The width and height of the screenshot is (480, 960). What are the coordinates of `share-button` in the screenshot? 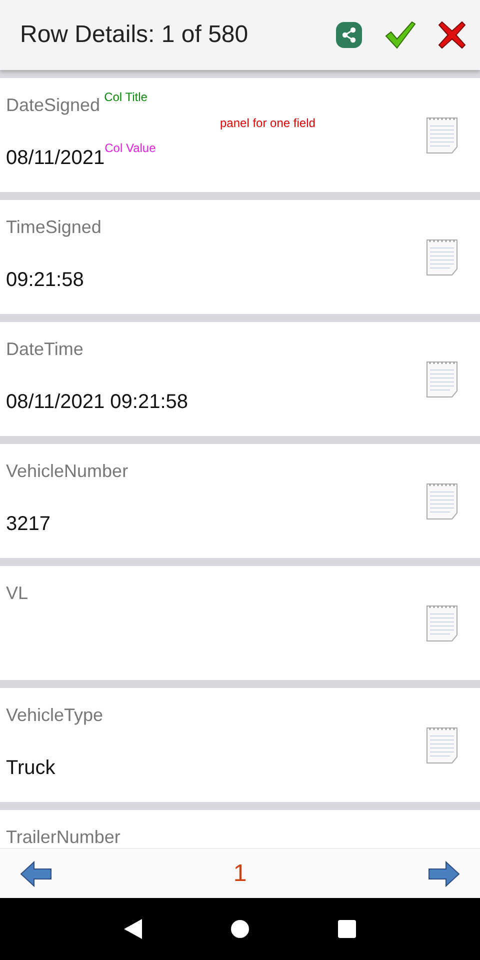 It's located at (349, 35).